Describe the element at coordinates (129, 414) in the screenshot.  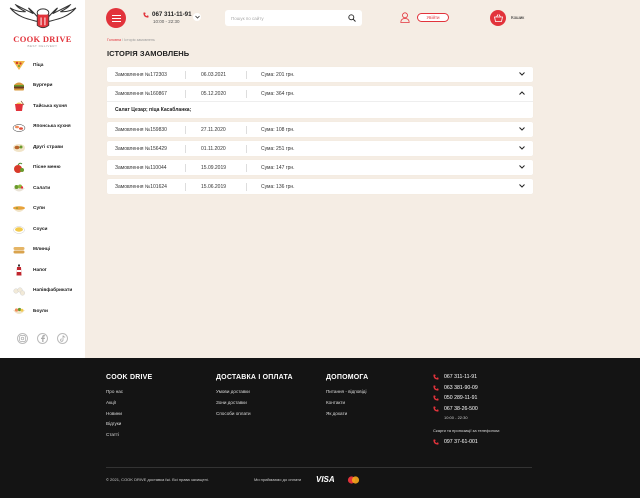
I see `footer-link-news: Новини` at that location.